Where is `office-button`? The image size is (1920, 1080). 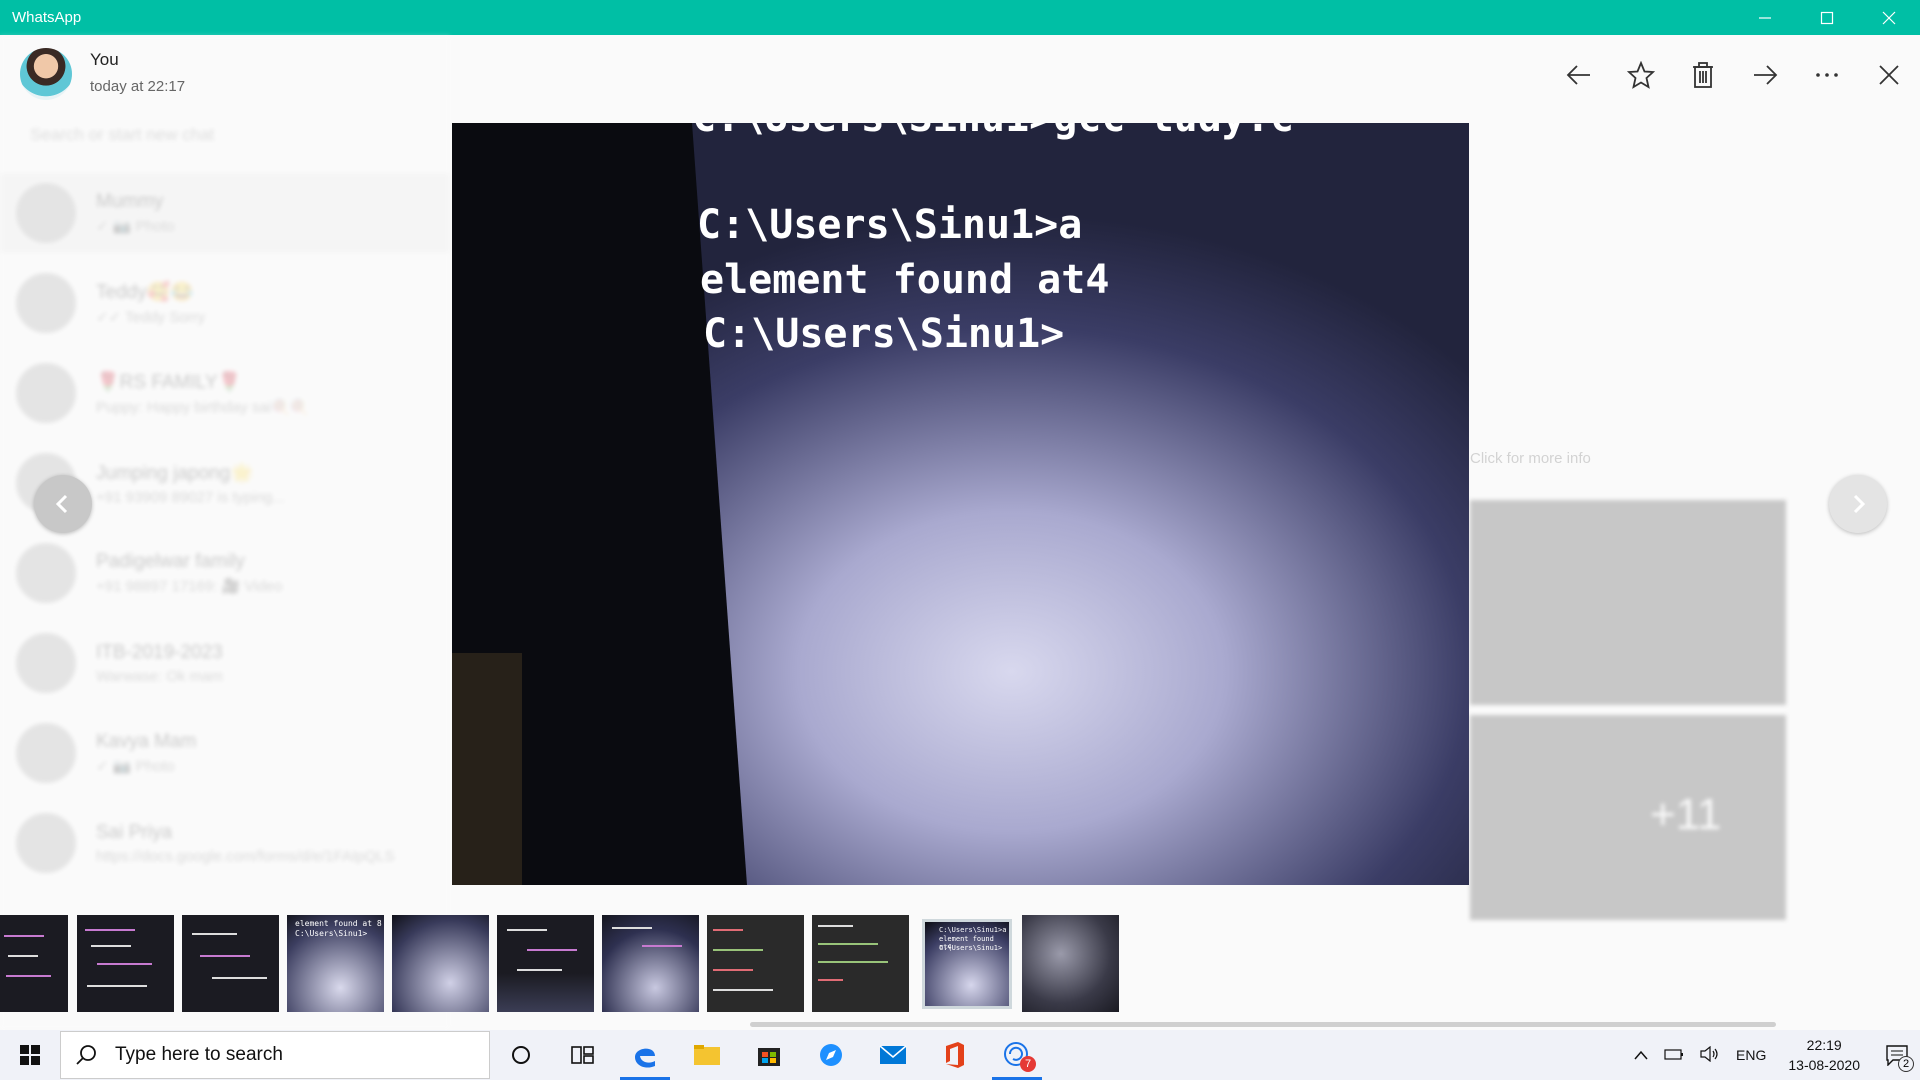 office-button is located at coordinates (955, 1055).